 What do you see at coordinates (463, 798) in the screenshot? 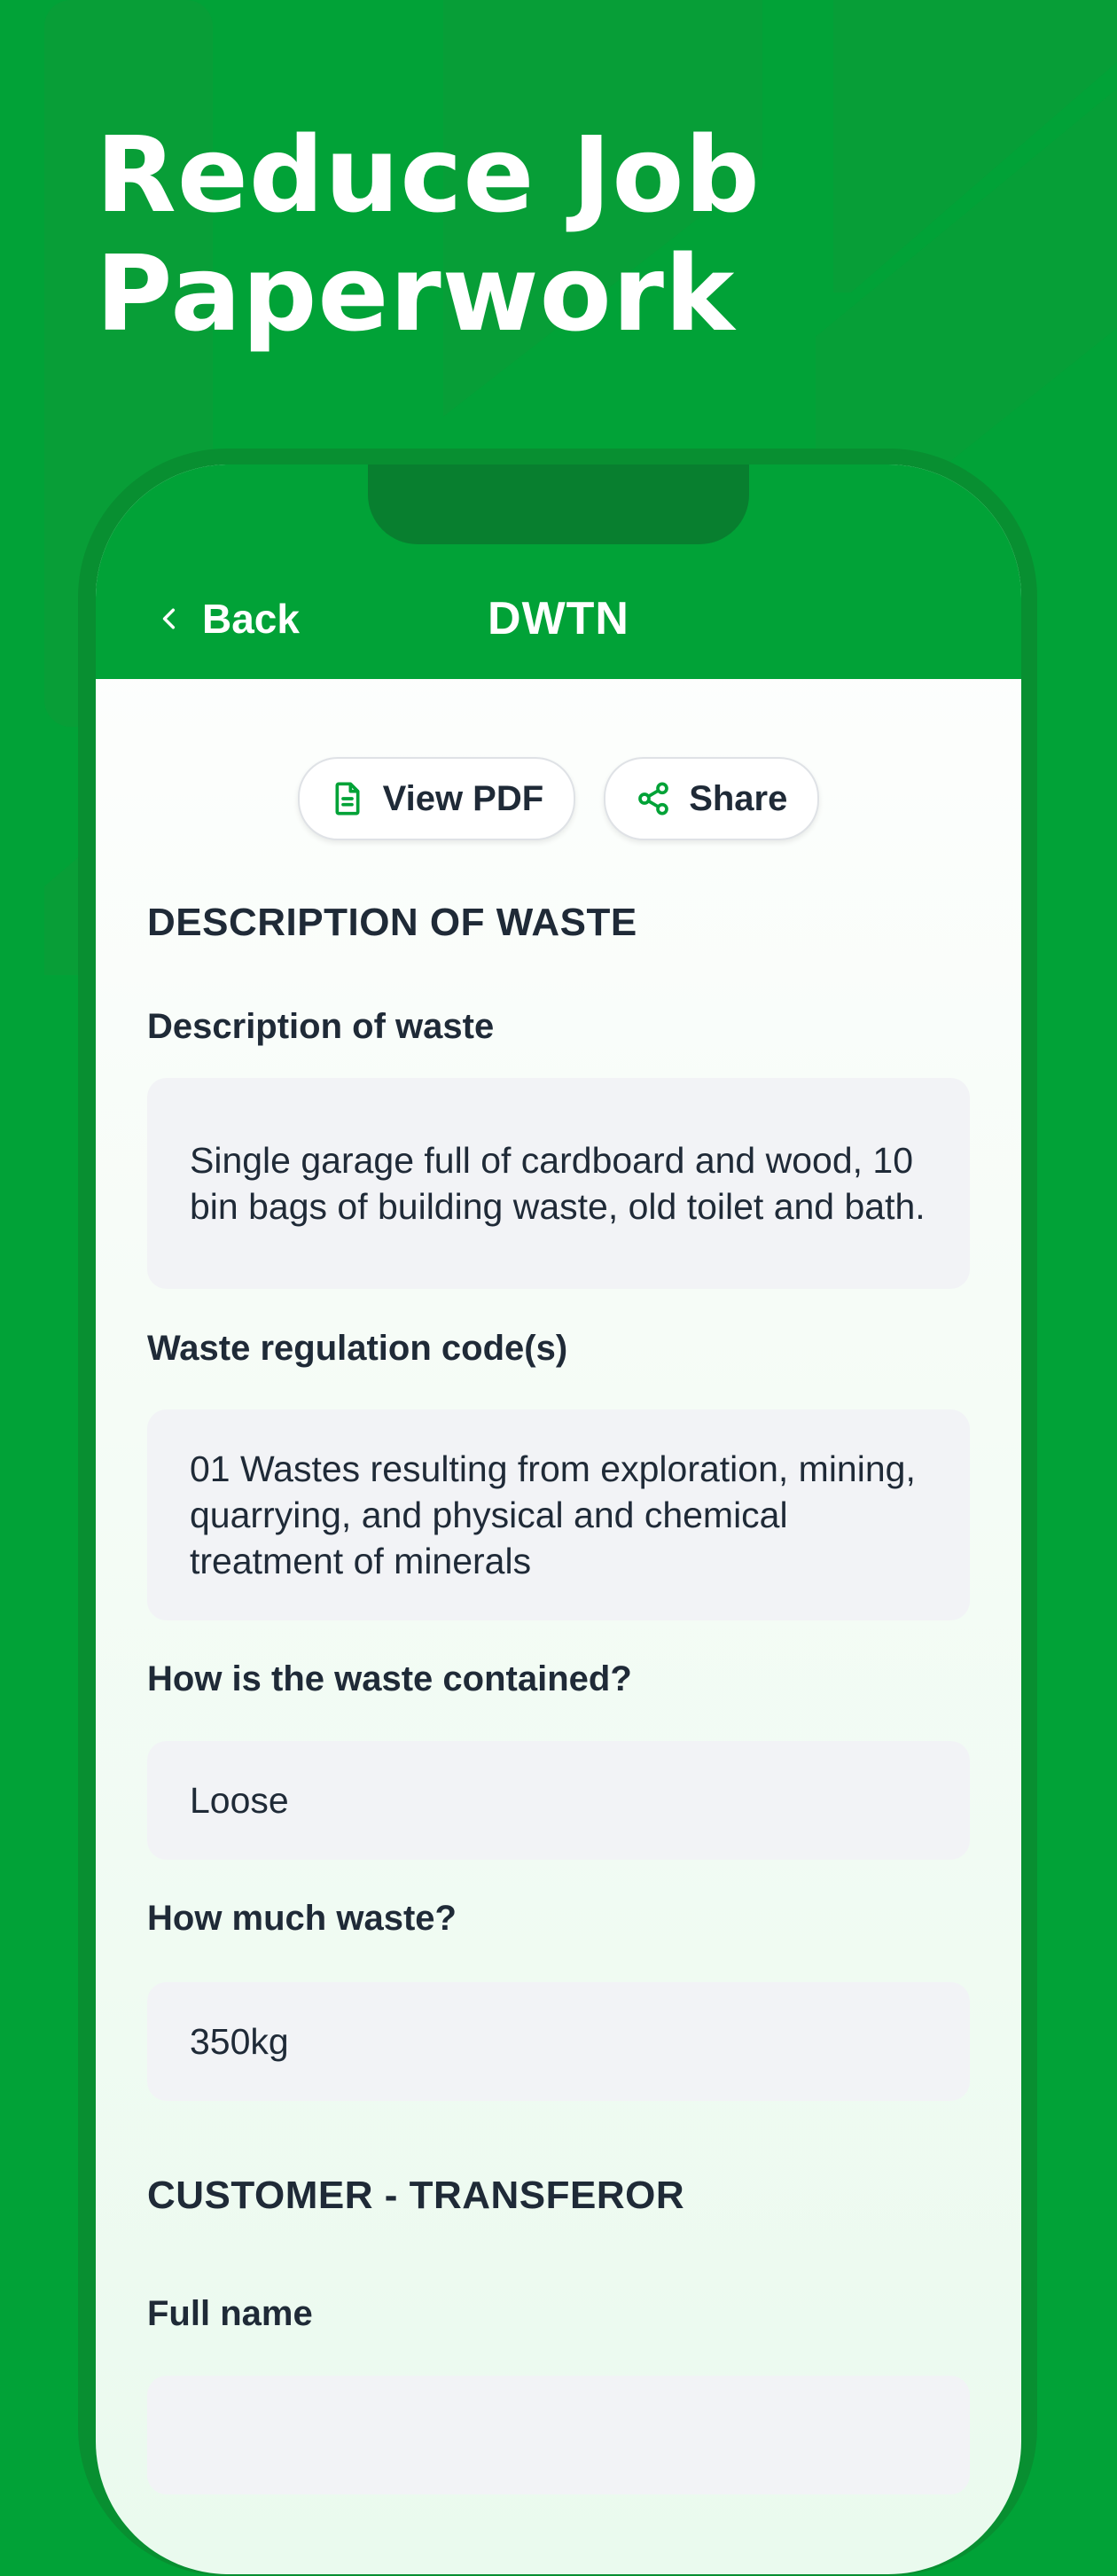
I see `view-pdf-label: View PDF` at bounding box center [463, 798].